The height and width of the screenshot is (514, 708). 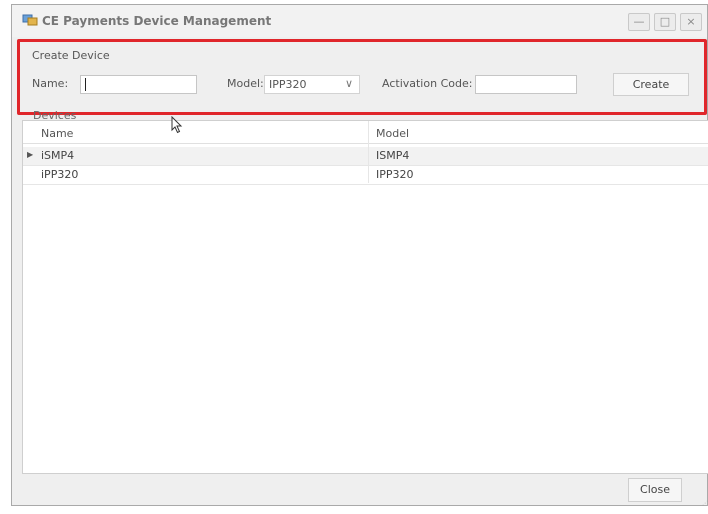 I want to click on activation-code-input, so click(x=526, y=84).